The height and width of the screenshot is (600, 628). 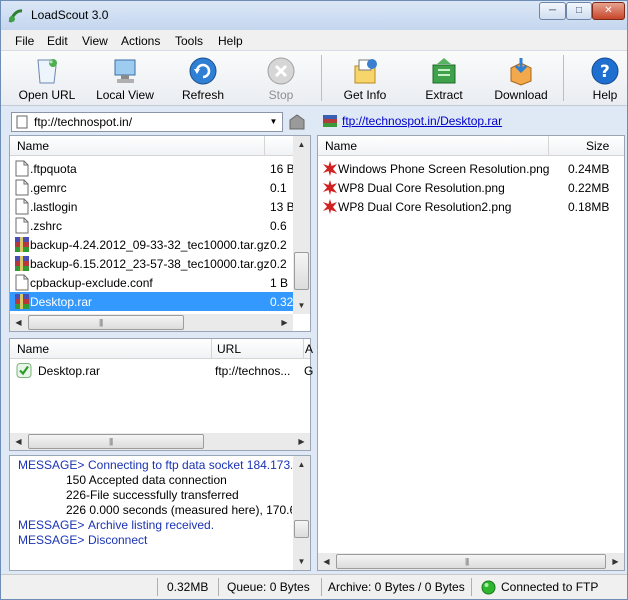 What do you see at coordinates (151, 187) in the screenshot?
I see `file-row: .gemrc 0.1` at bounding box center [151, 187].